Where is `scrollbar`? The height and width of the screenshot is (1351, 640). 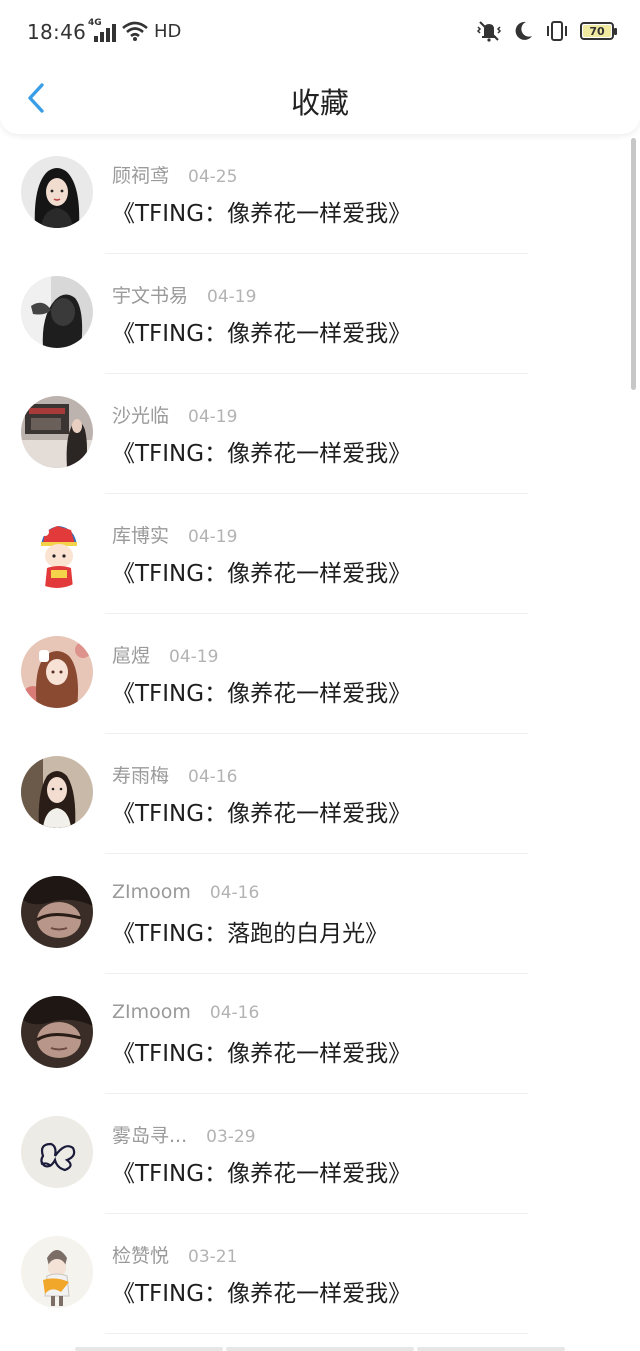 scrollbar is located at coordinates (633, 264).